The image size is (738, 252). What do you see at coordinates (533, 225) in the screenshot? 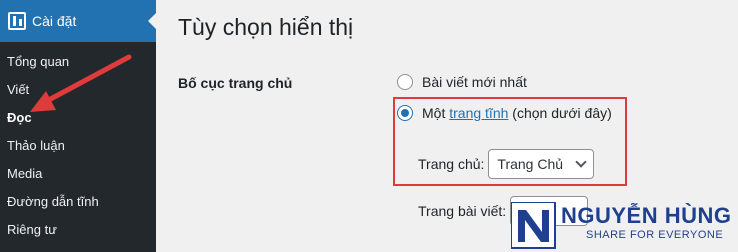
I see `watermark-logo-icon` at bounding box center [533, 225].